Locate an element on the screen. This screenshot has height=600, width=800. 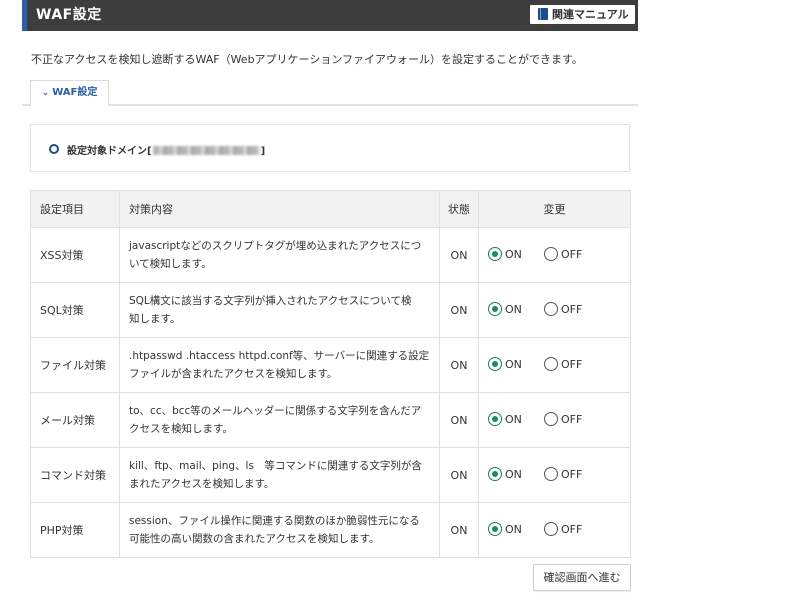
description-line-2: まれたアクセスを検知します。 is located at coordinates (202, 484).